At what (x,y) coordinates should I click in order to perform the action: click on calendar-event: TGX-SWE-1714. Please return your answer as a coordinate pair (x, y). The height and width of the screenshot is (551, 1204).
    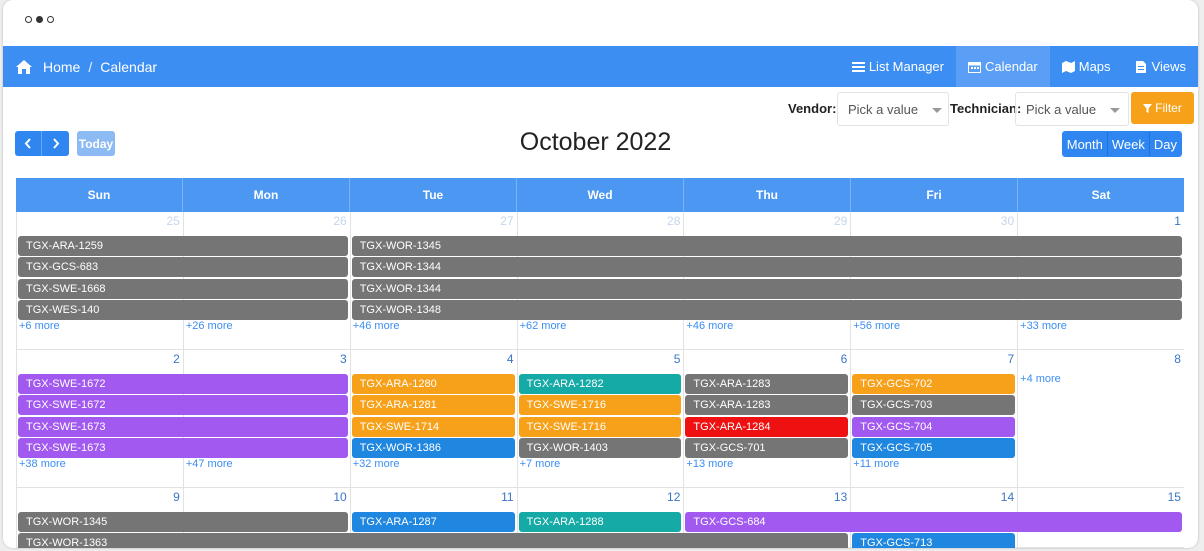
    Looking at the image, I should click on (433, 426).